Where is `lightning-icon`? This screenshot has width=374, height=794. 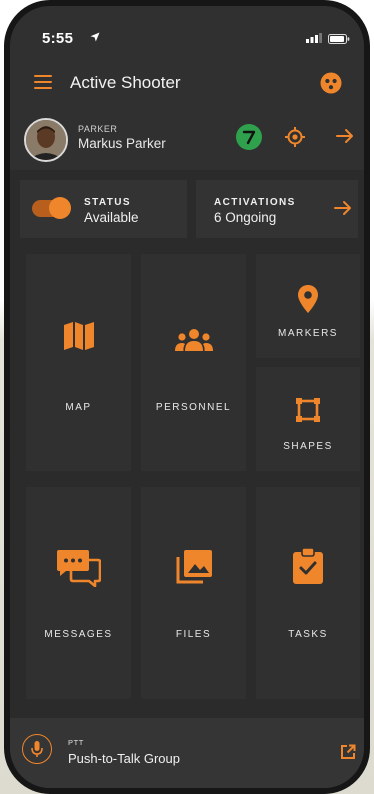
lightning-icon is located at coordinates (249, 137).